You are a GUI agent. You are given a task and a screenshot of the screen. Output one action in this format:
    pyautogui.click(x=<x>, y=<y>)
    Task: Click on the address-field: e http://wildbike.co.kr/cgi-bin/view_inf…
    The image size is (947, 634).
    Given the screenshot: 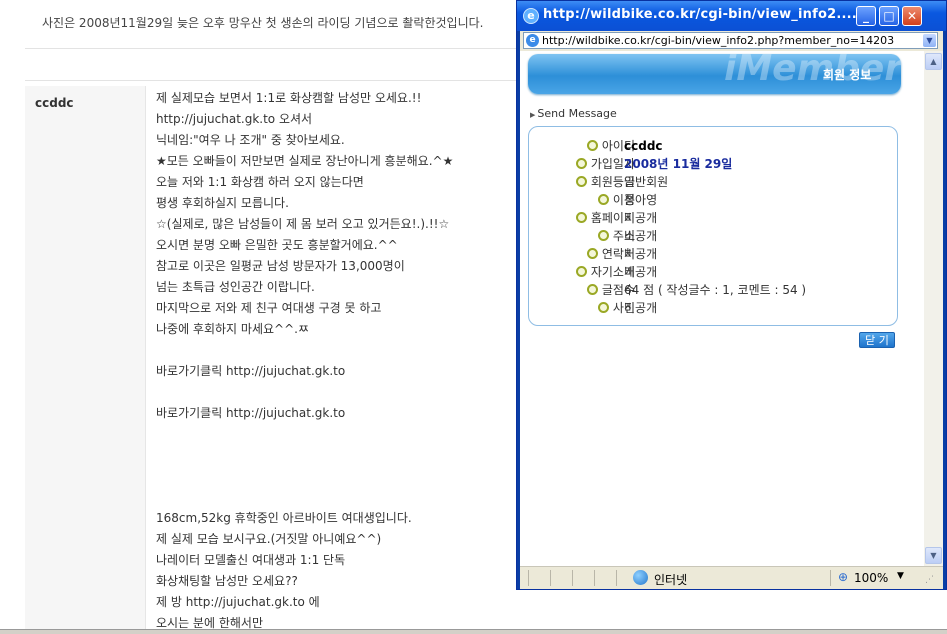 What is the action you would take?
    pyautogui.click(x=730, y=40)
    